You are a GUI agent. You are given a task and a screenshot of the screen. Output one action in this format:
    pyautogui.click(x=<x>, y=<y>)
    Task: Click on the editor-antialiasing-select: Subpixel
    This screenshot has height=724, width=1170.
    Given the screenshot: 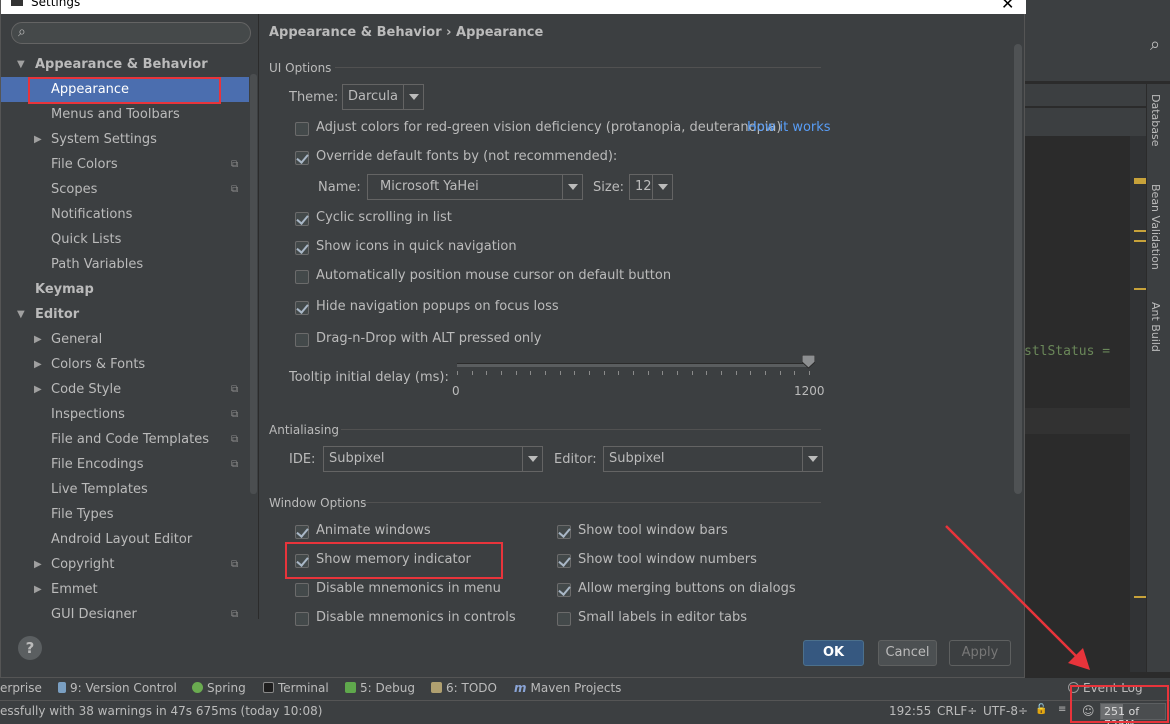 What is the action you would take?
    pyautogui.click(x=713, y=459)
    